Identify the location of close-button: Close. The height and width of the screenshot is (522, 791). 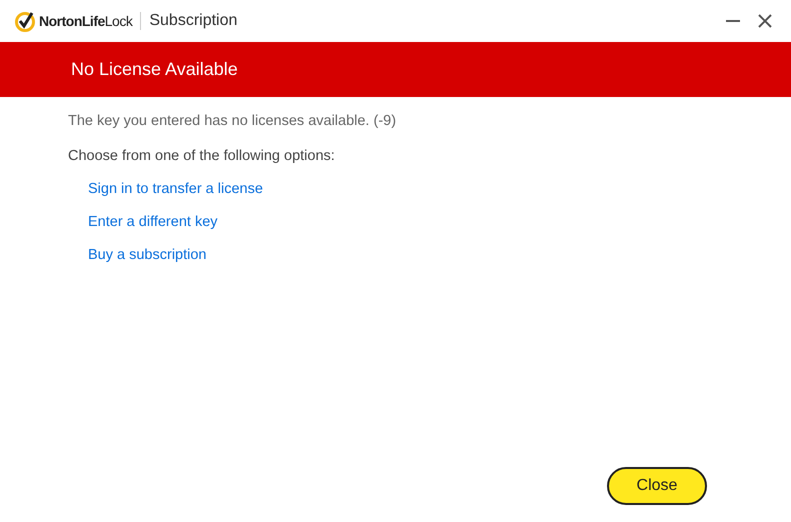
(657, 486).